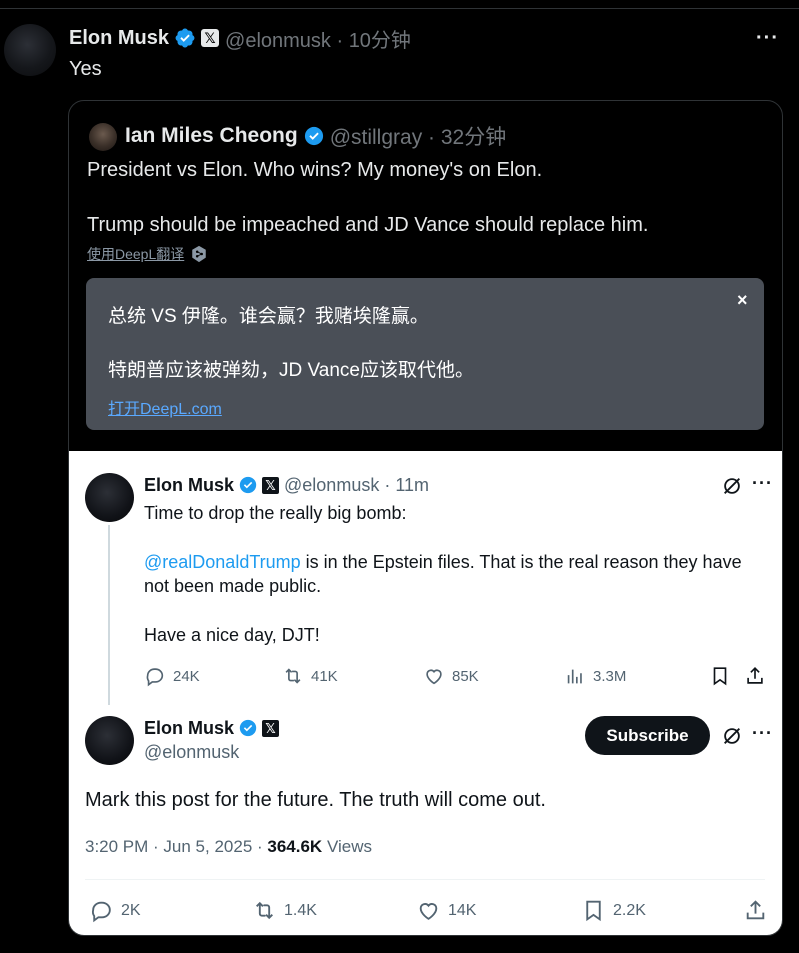 Image resolution: width=799 pixels, height=953 pixels. Describe the element at coordinates (291, 370) in the screenshot. I see `translation-line-2: 特朗普应该被弹劾，JD Vance应该取代他。` at that location.